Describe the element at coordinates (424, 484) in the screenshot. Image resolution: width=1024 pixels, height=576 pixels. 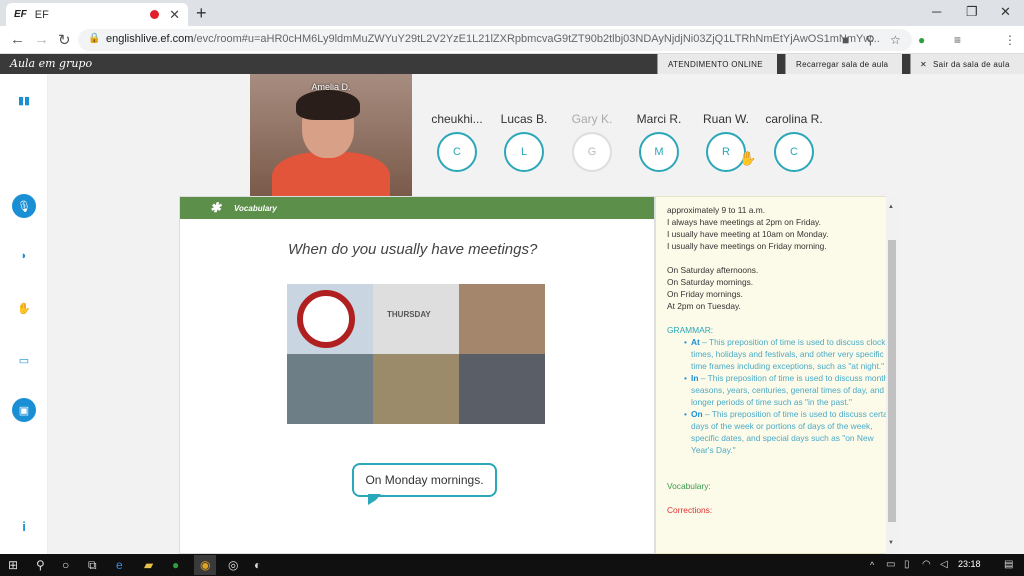
I see `answer-bubble: On Monday mornings.` at that location.